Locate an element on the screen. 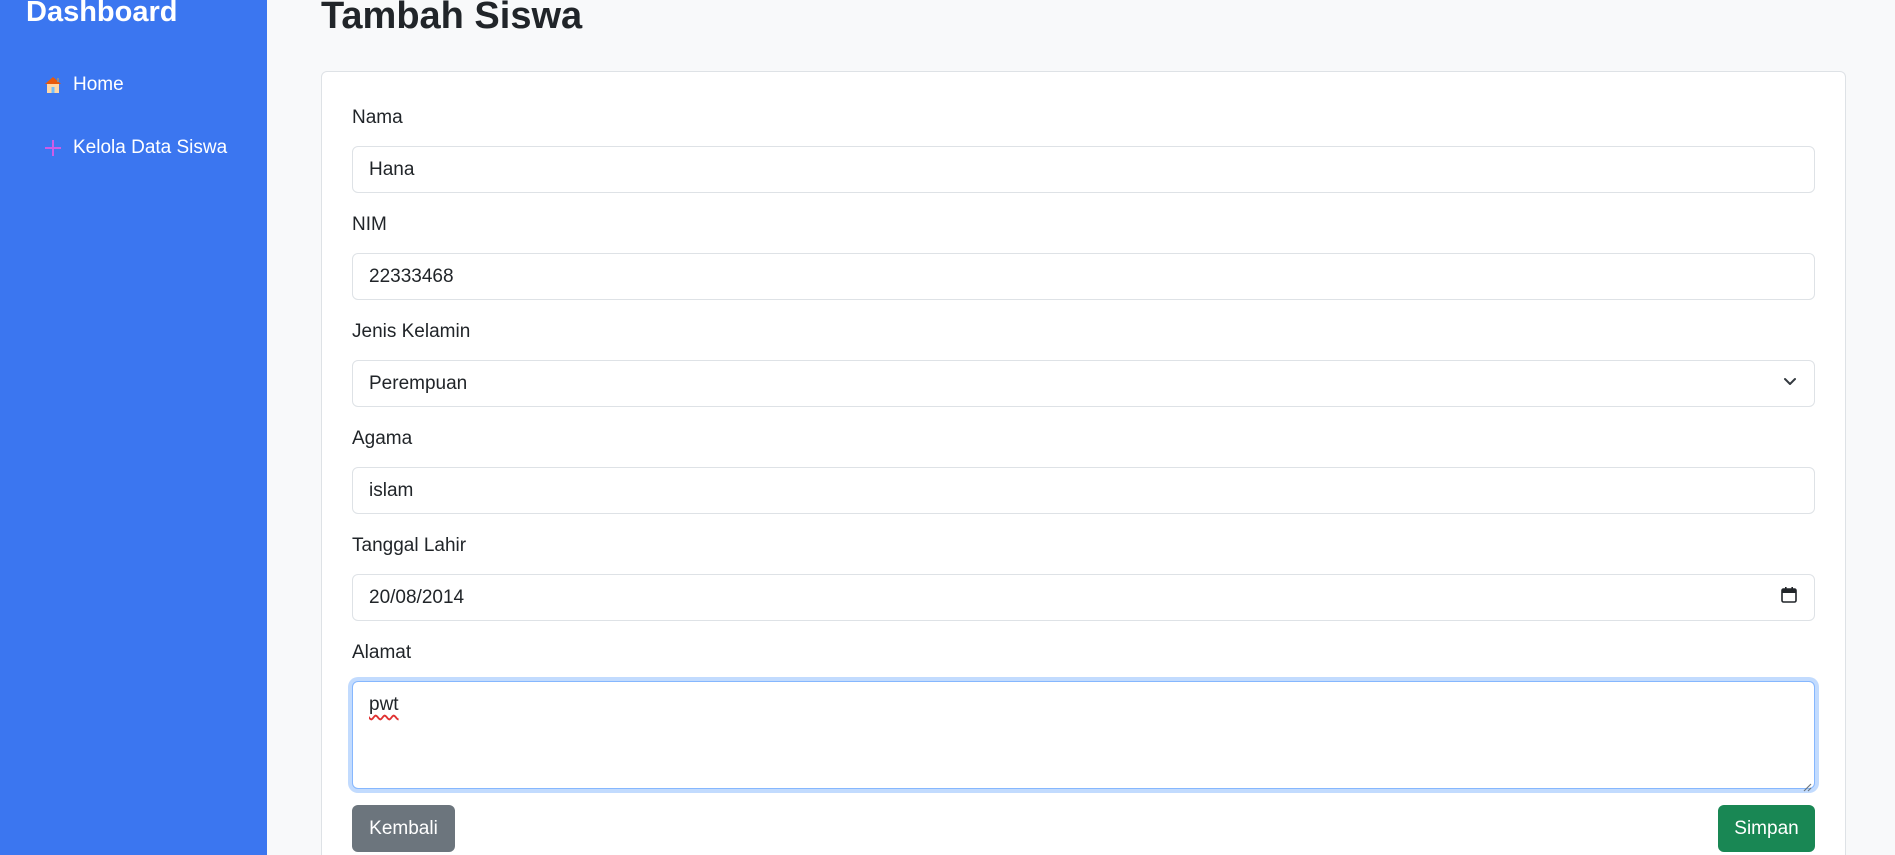 This screenshot has height=855, width=1895. field-nama: Nama Hana is located at coordinates (1083, 148).